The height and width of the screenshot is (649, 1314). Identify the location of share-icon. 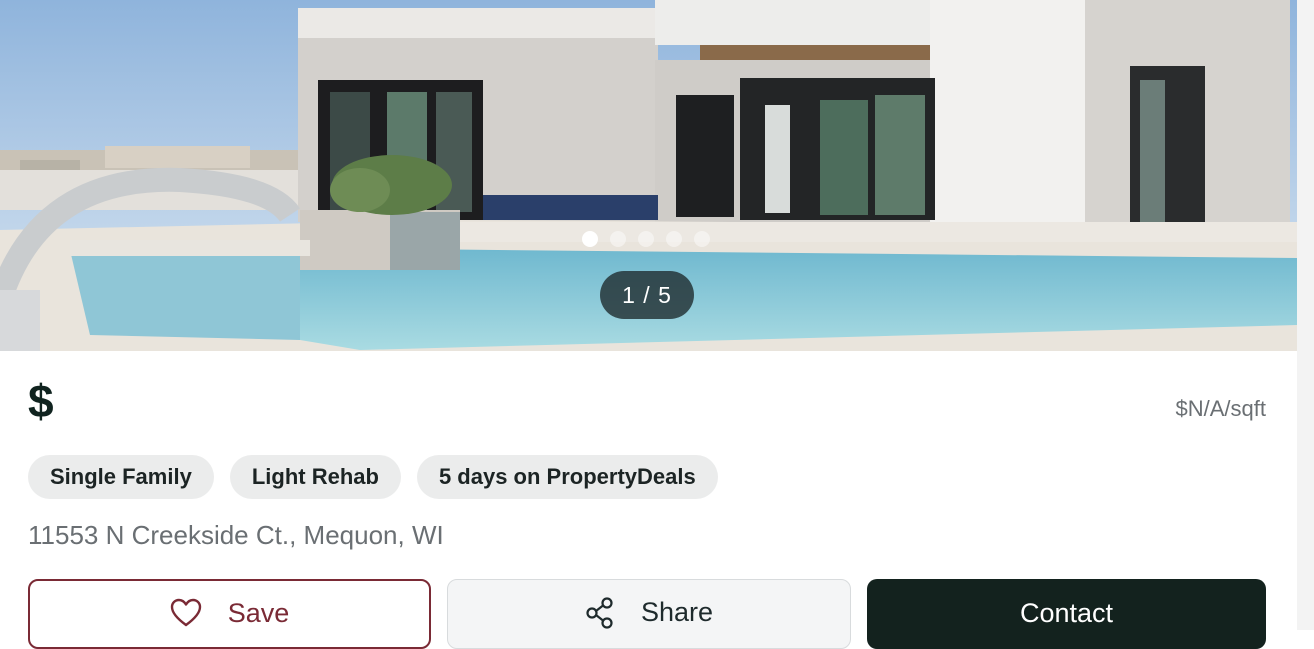
(600, 613).